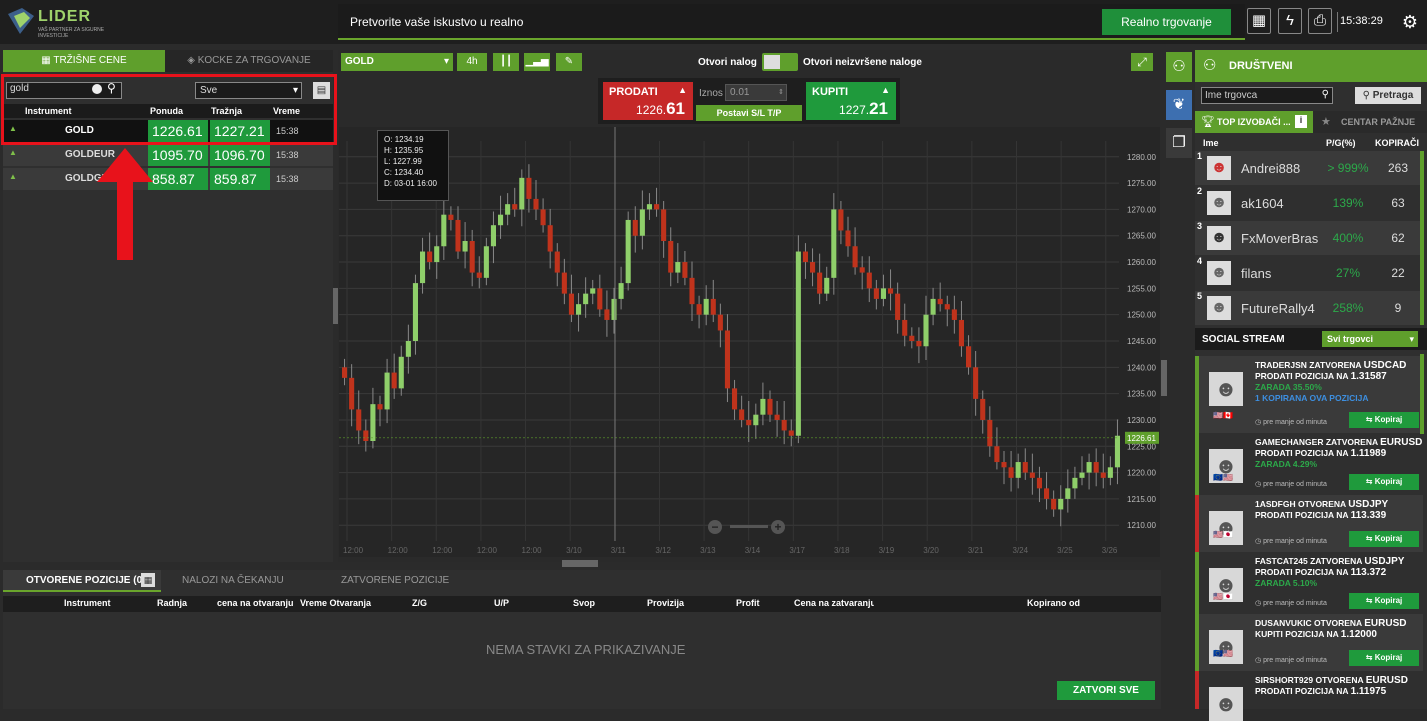 This screenshot has height=721, width=1427. What do you see at coordinates (1290, 21) in the screenshot?
I see `flash-icon: ϟ` at bounding box center [1290, 21].